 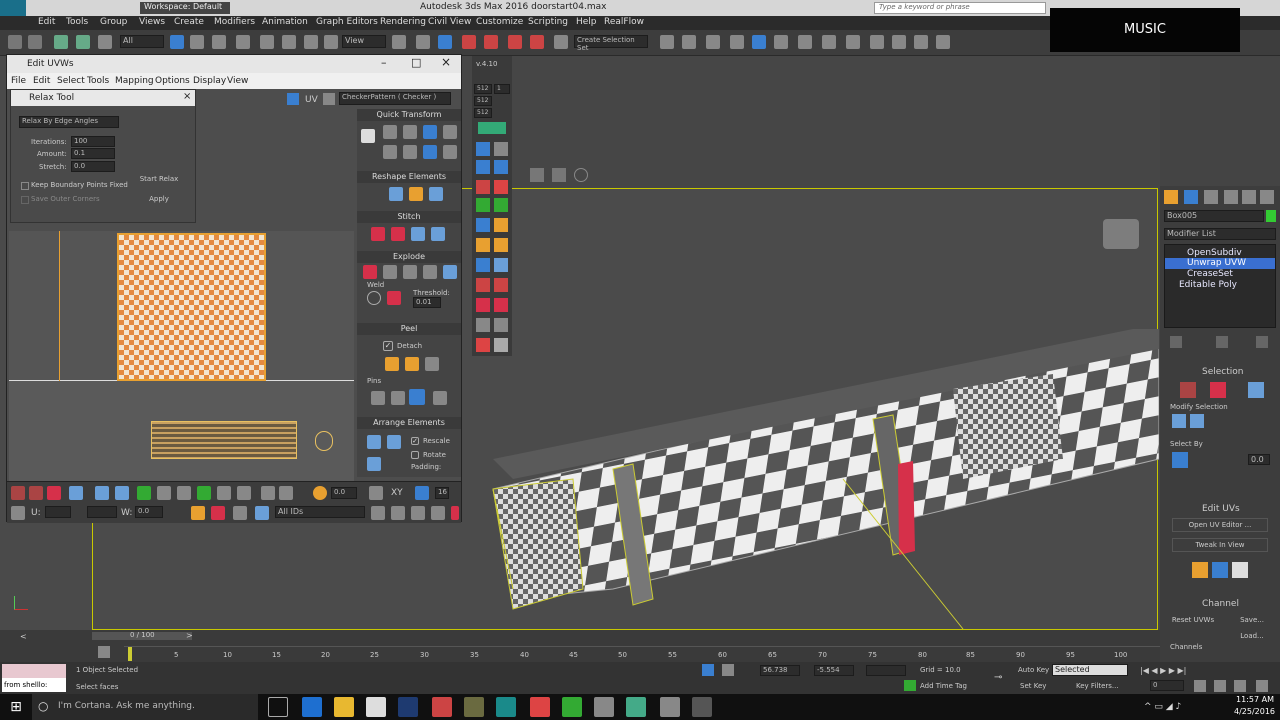 I want to click on stack-item-opensubdiv: OpenSubdiv, so click(x=1214, y=253).